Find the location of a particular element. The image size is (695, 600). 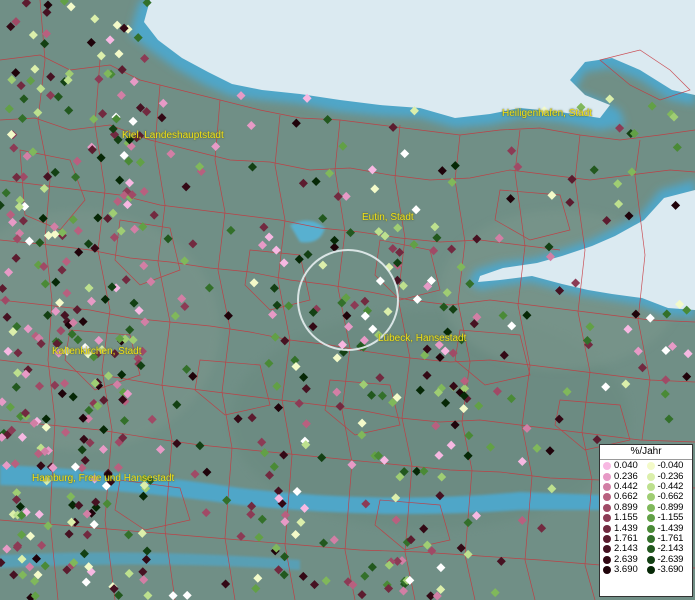

legend-title: %/Jahr is located at coordinates (646, 452).